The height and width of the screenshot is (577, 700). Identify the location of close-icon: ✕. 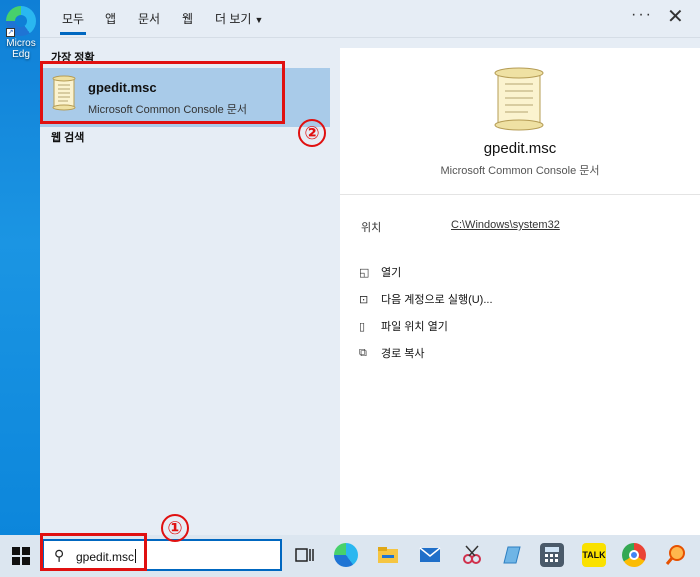
(675, 16).